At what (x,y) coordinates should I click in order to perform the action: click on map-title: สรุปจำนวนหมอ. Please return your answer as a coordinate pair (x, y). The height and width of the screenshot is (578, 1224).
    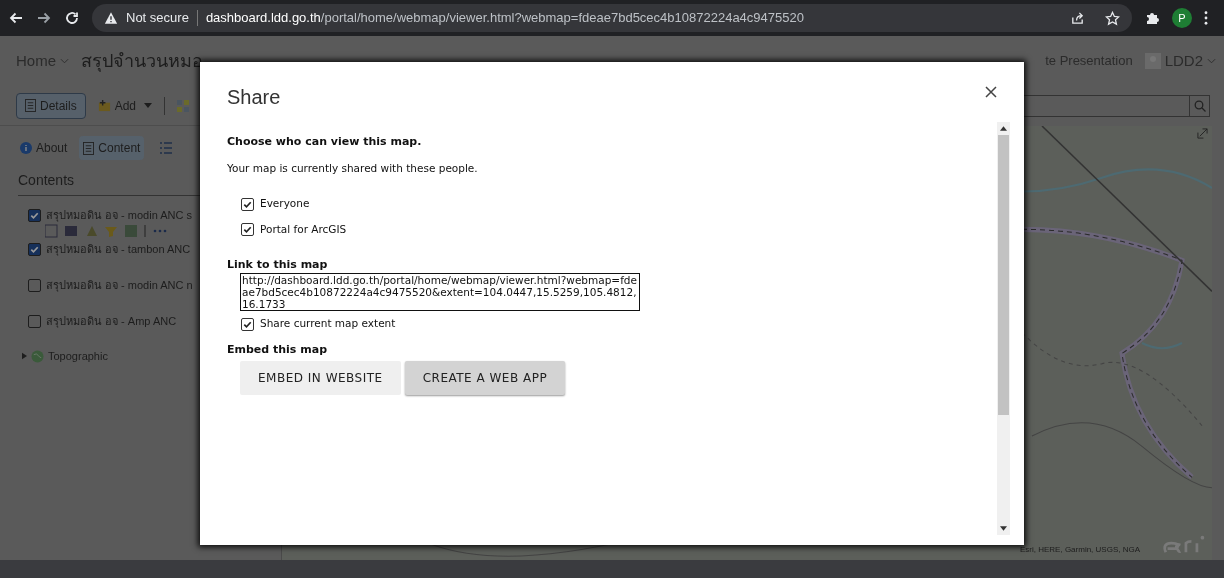
    Looking at the image, I should click on (142, 61).